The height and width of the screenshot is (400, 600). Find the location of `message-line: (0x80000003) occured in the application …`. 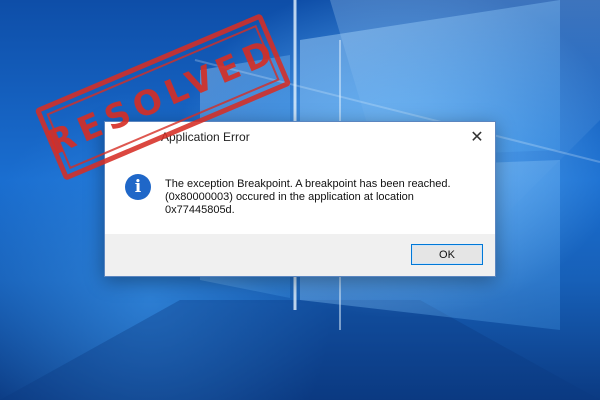

message-line: (0x80000003) occured in the application … is located at coordinates (289, 197).